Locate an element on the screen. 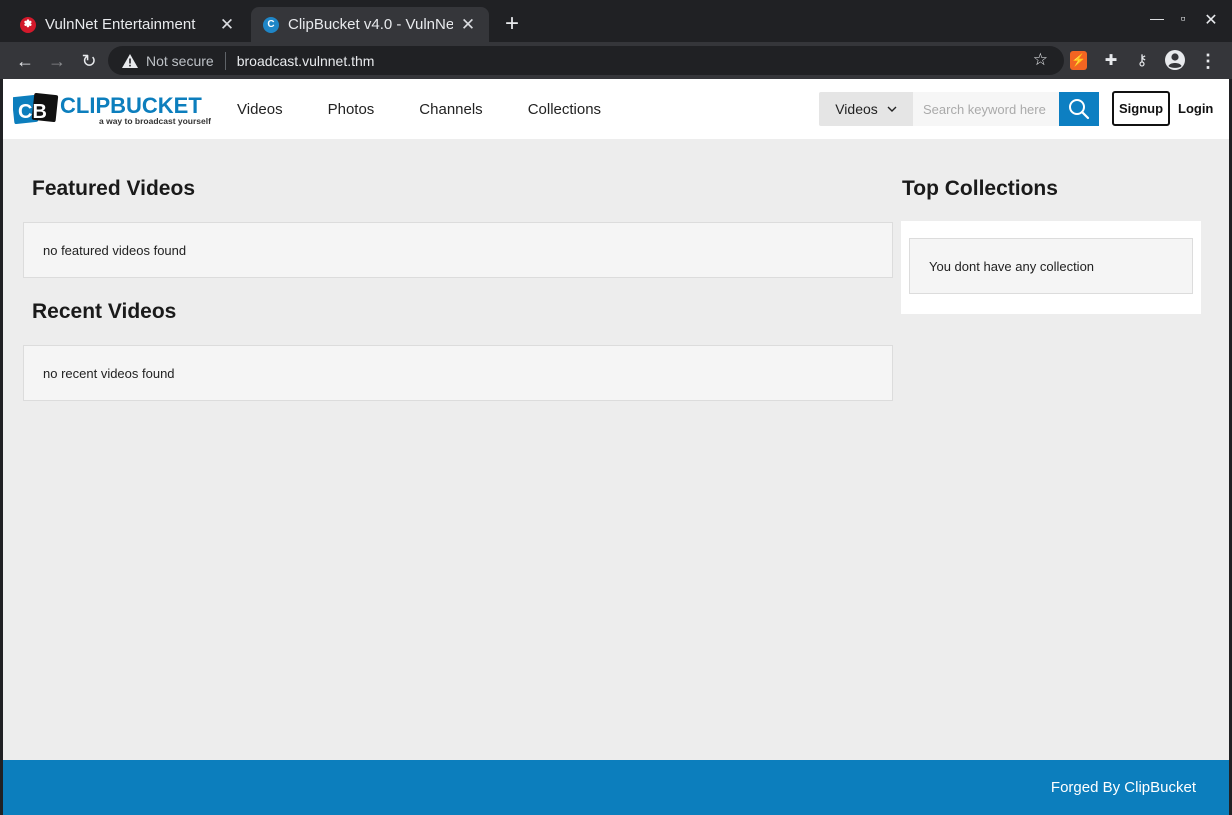 The width and height of the screenshot is (1232, 815). logo-tagline: a way to broadcast yourself is located at coordinates (155, 121).